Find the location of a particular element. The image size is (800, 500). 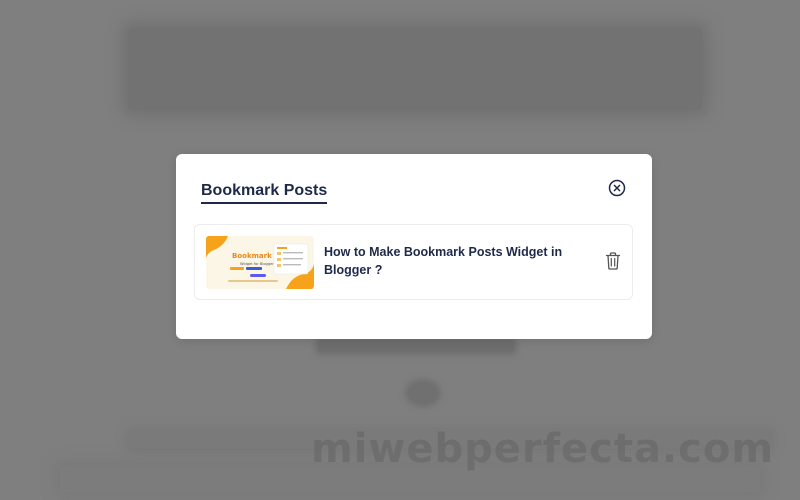

thumbnail-subheadline: Widget for Blogger is located at coordinates (257, 264).